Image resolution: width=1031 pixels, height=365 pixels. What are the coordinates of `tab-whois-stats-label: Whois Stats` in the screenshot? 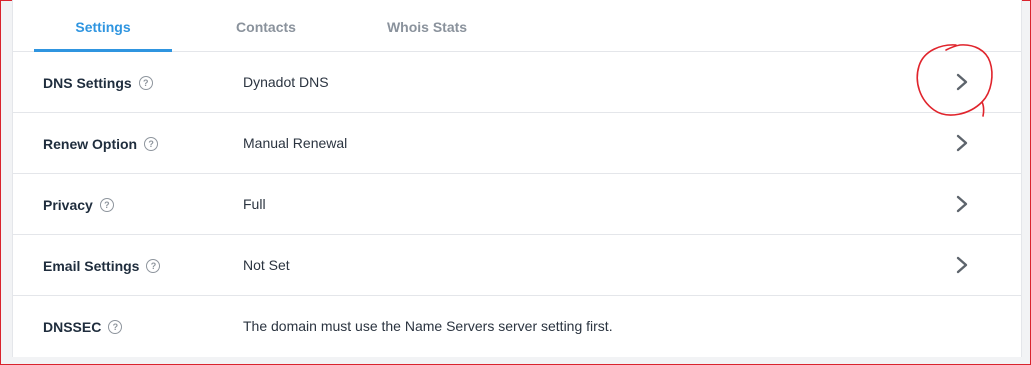 It's located at (427, 27).